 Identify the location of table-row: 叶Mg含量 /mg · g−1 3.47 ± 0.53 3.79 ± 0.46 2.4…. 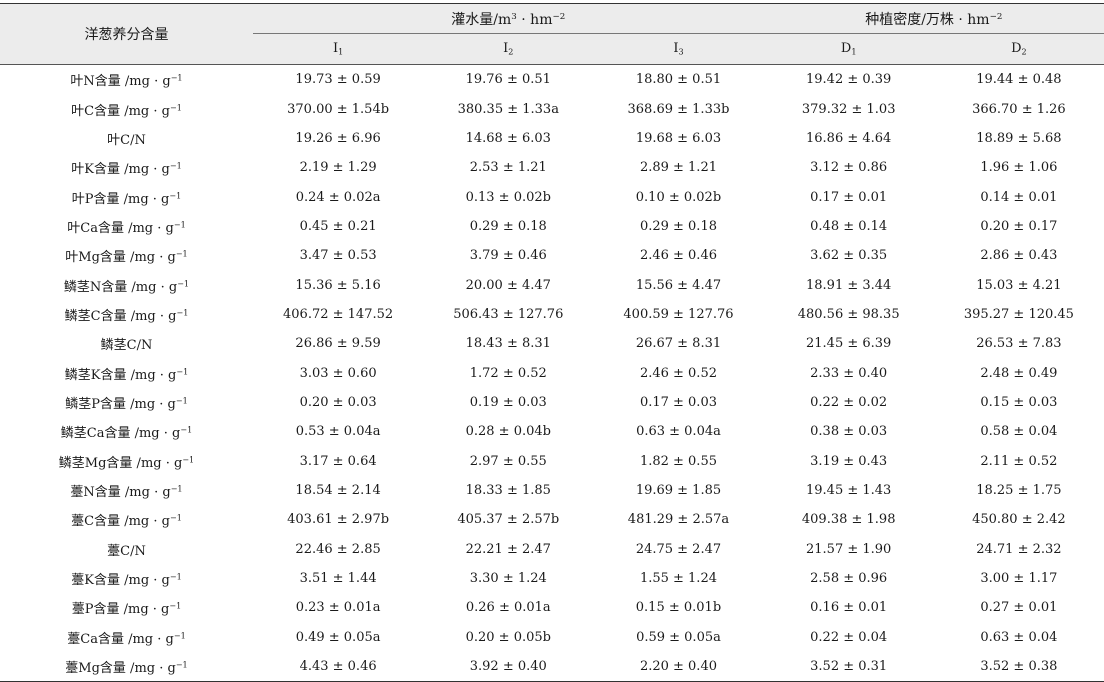
(552, 255).